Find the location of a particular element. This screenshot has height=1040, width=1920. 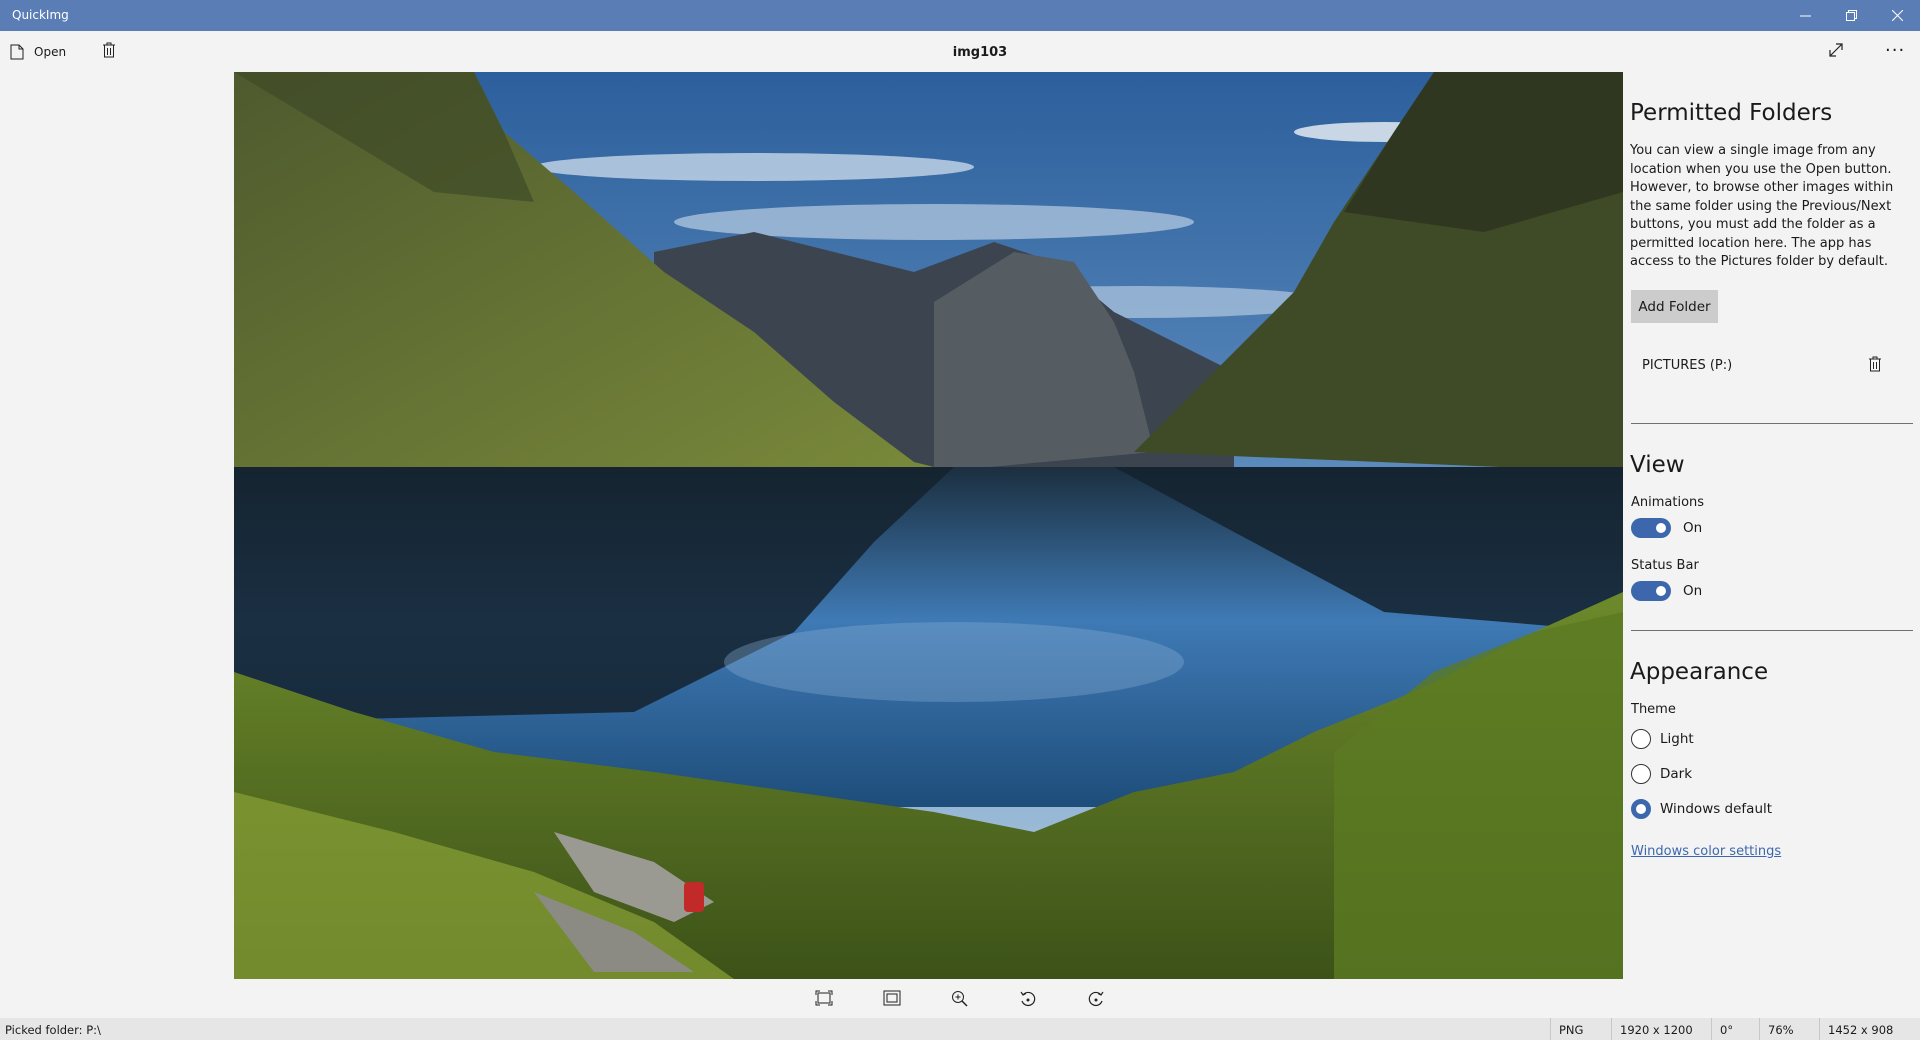

rotate-right-icon is located at coordinates (1096, 999).